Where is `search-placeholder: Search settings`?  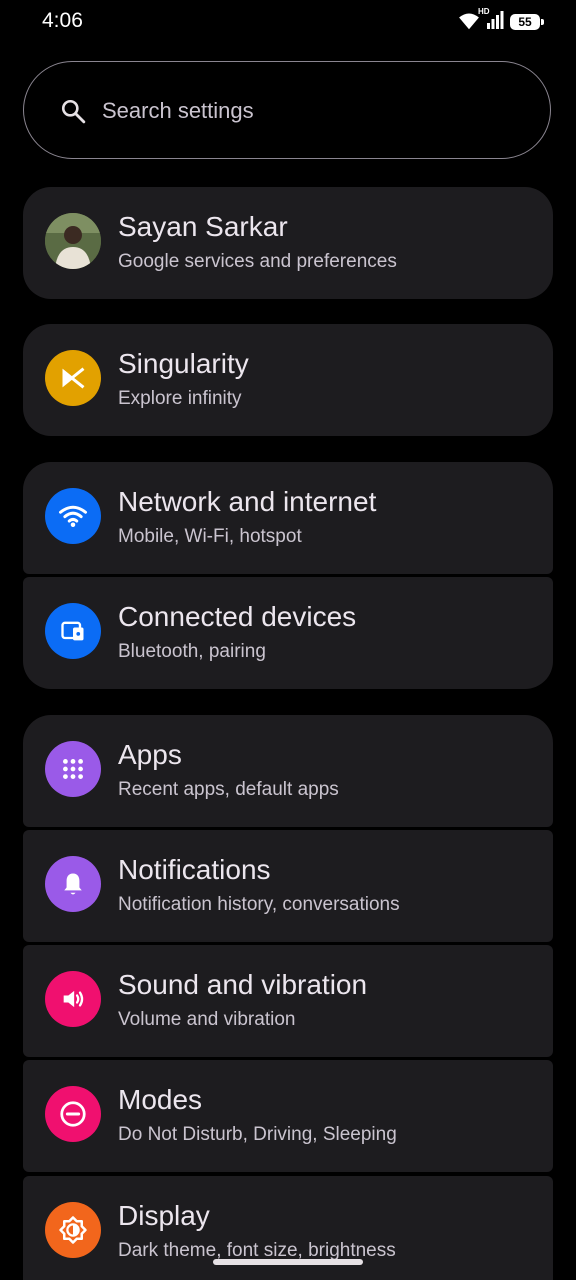
search-placeholder: Search settings is located at coordinates (178, 110).